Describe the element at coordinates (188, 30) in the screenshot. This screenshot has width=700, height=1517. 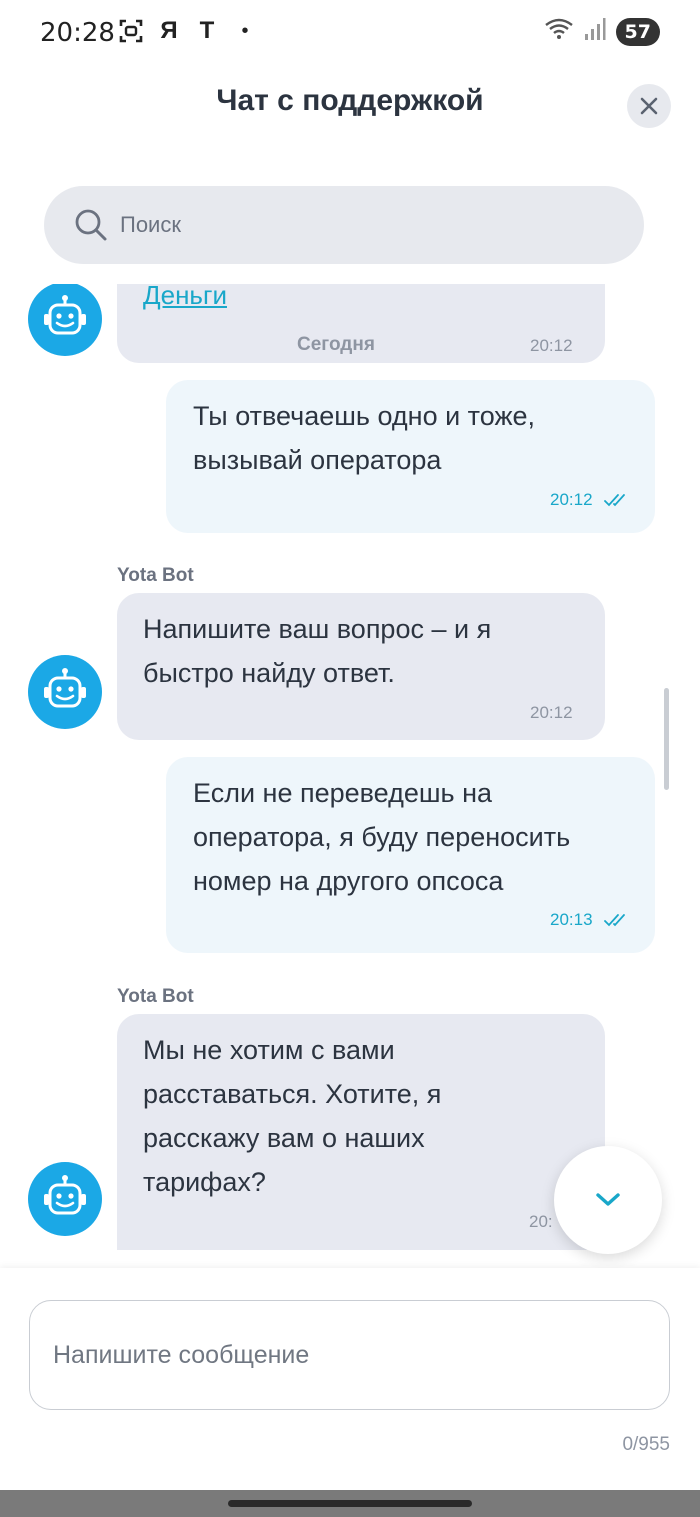
I see `notification-icons: Я T •` at that location.